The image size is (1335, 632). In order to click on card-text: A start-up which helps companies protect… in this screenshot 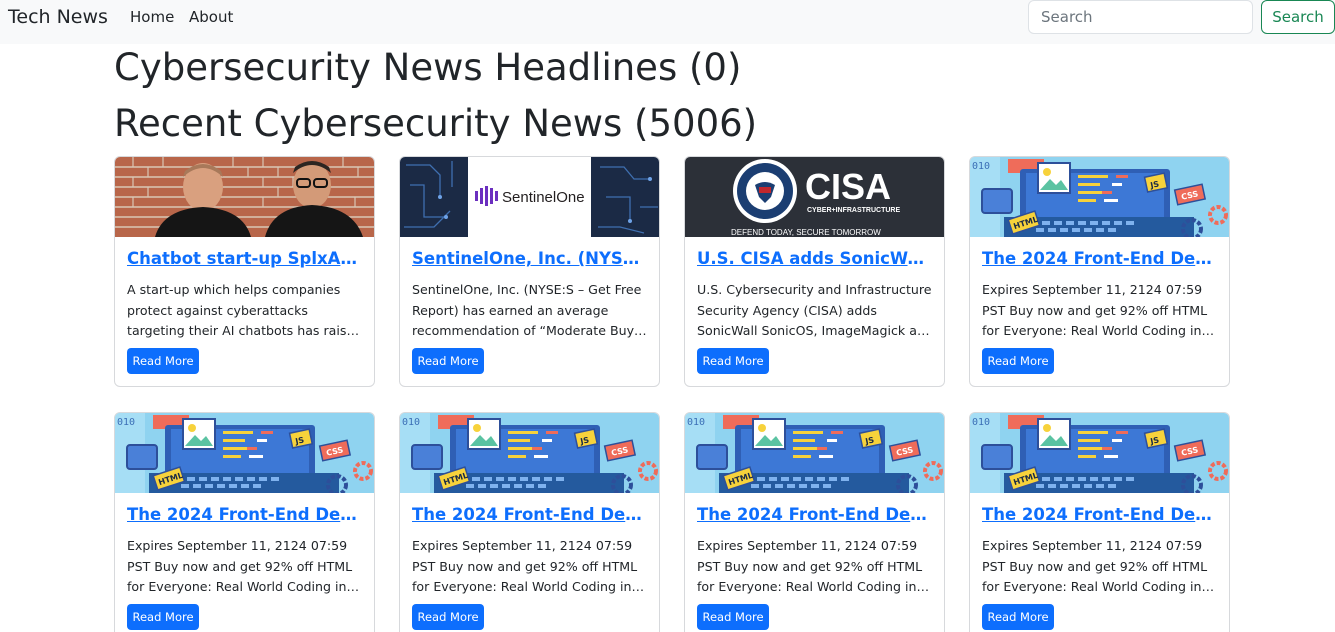, I will do `click(245, 310)`.